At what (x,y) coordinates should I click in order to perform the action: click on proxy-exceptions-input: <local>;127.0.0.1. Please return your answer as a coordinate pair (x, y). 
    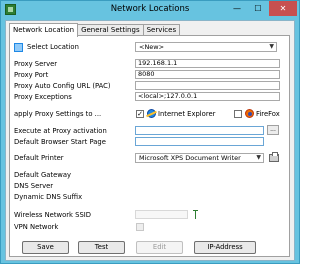
    Looking at the image, I should click on (207, 96).